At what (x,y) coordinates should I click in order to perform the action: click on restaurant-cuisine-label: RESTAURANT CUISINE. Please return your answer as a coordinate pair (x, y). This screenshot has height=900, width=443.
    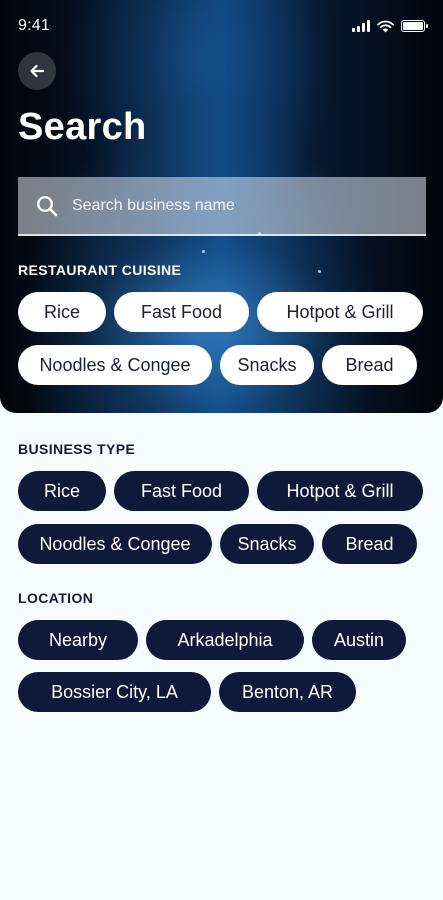
    Looking at the image, I should click on (100, 270).